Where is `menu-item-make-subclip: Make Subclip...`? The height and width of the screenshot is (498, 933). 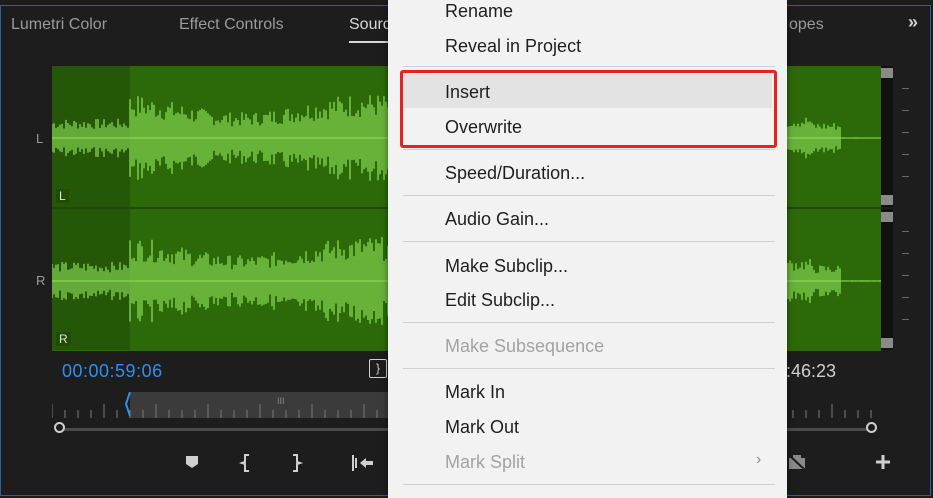 menu-item-make-subclip: Make Subclip... is located at coordinates (506, 266).